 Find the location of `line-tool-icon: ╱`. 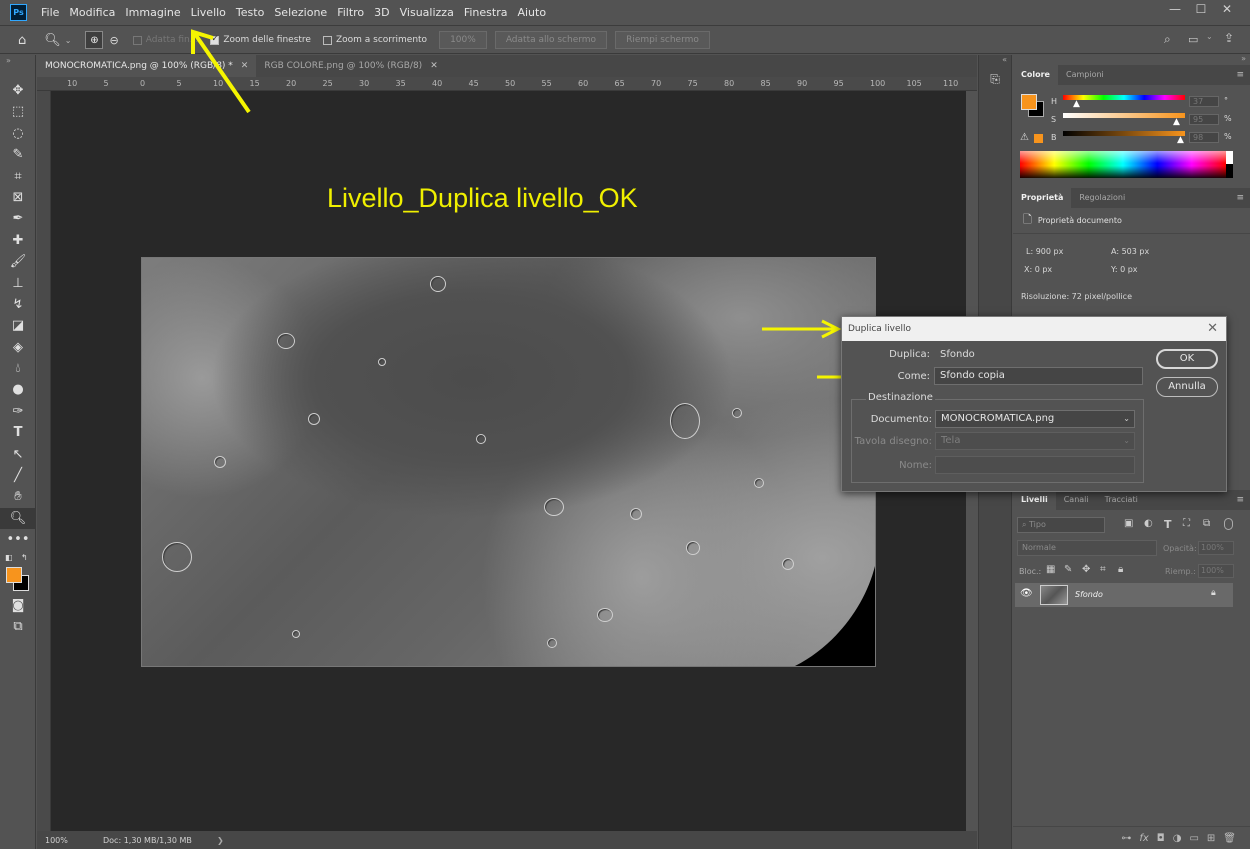

line-tool-icon: ╱ is located at coordinates (18, 475).